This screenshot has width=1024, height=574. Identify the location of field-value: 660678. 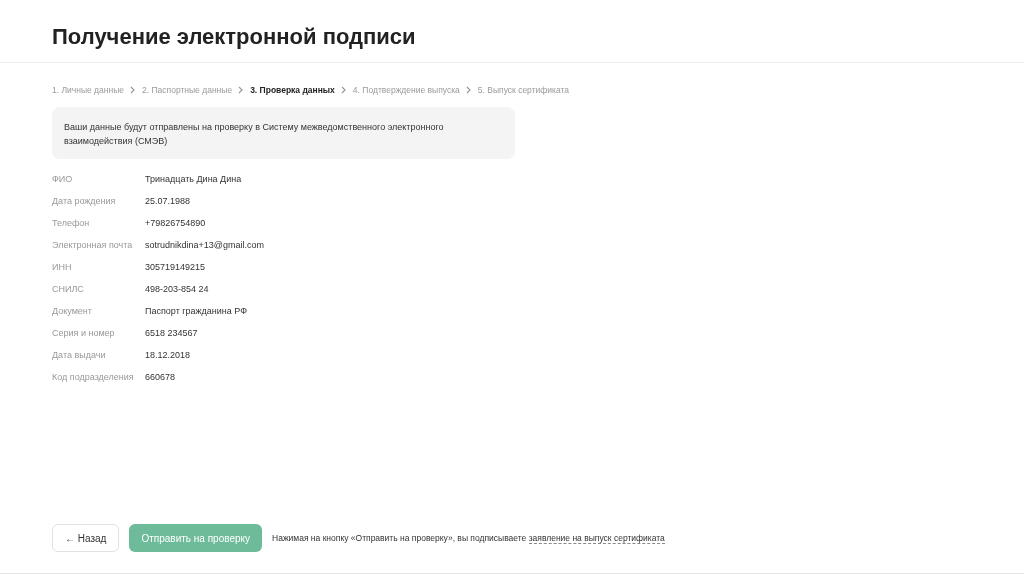
(160, 377).